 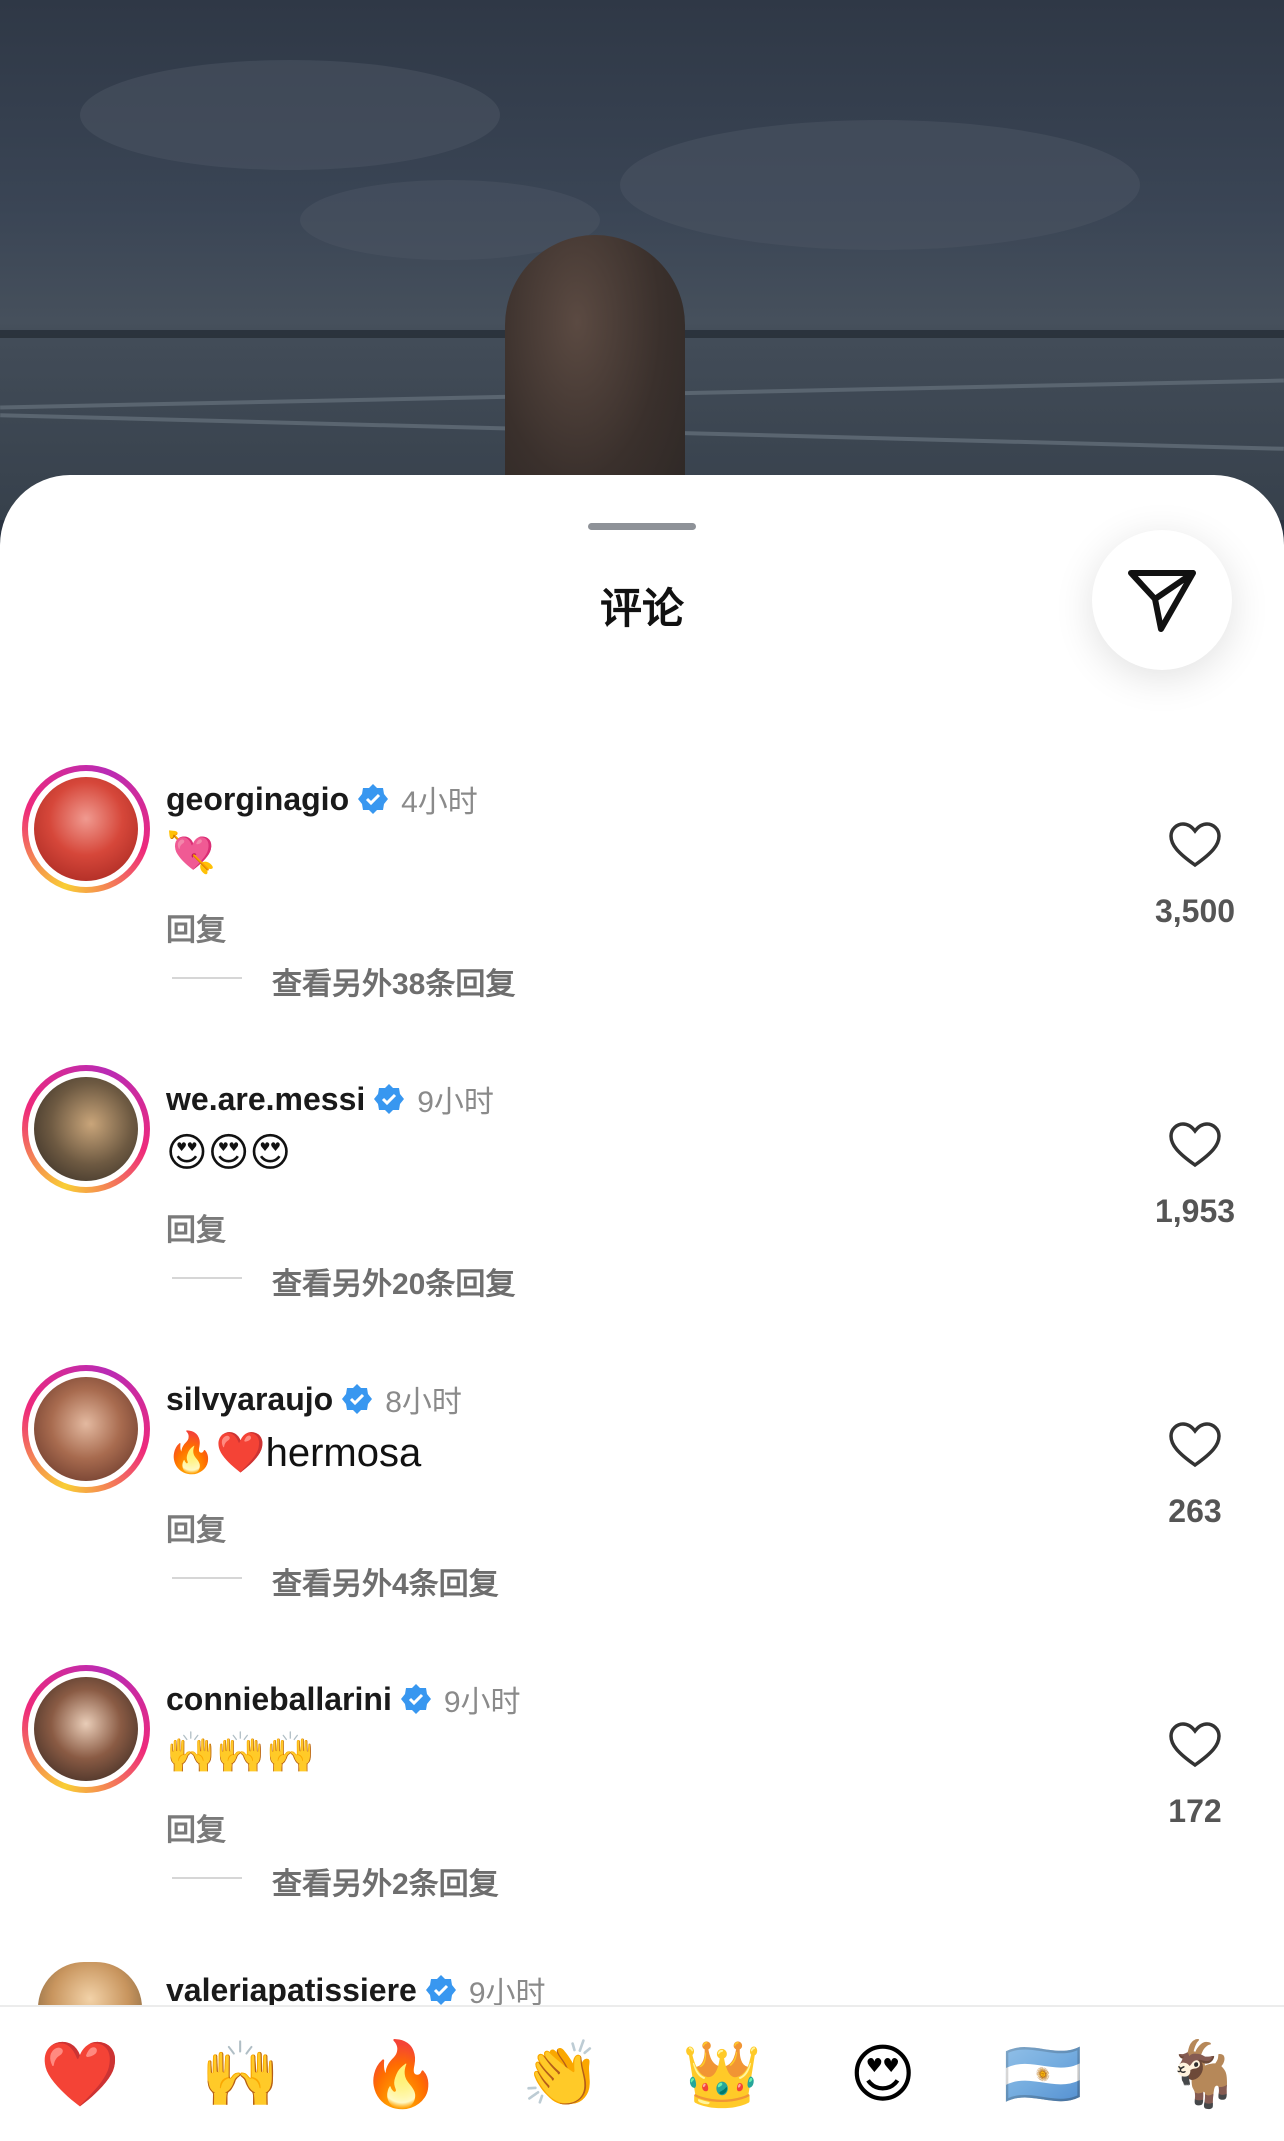 What do you see at coordinates (1195, 1211) in the screenshot?
I see `like-count: 1,953` at bounding box center [1195, 1211].